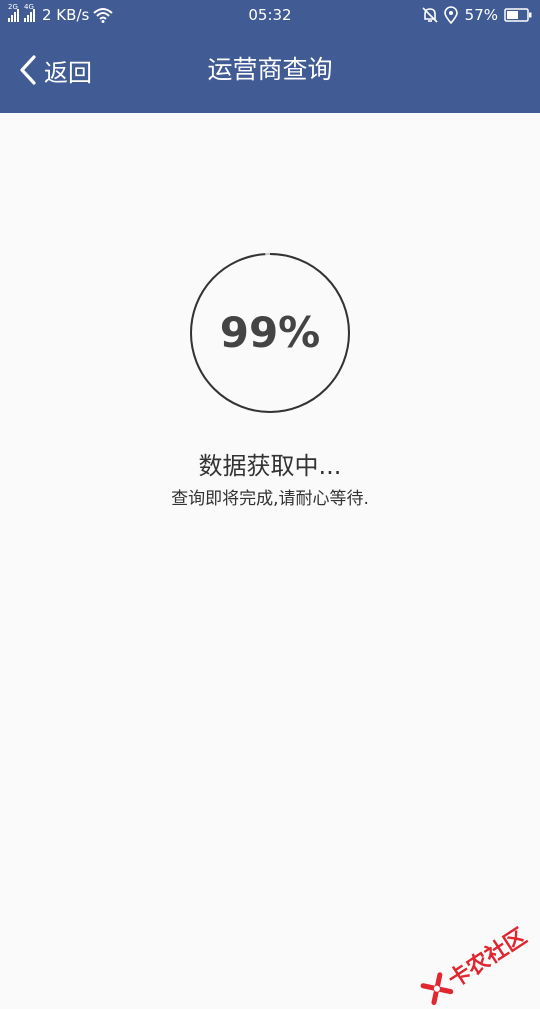 This screenshot has height=1009, width=540. What do you see at coordinates (66, 15) in the screenshot?
I see `network-speed: 2 KB/s` at bounding box center [66, 15].